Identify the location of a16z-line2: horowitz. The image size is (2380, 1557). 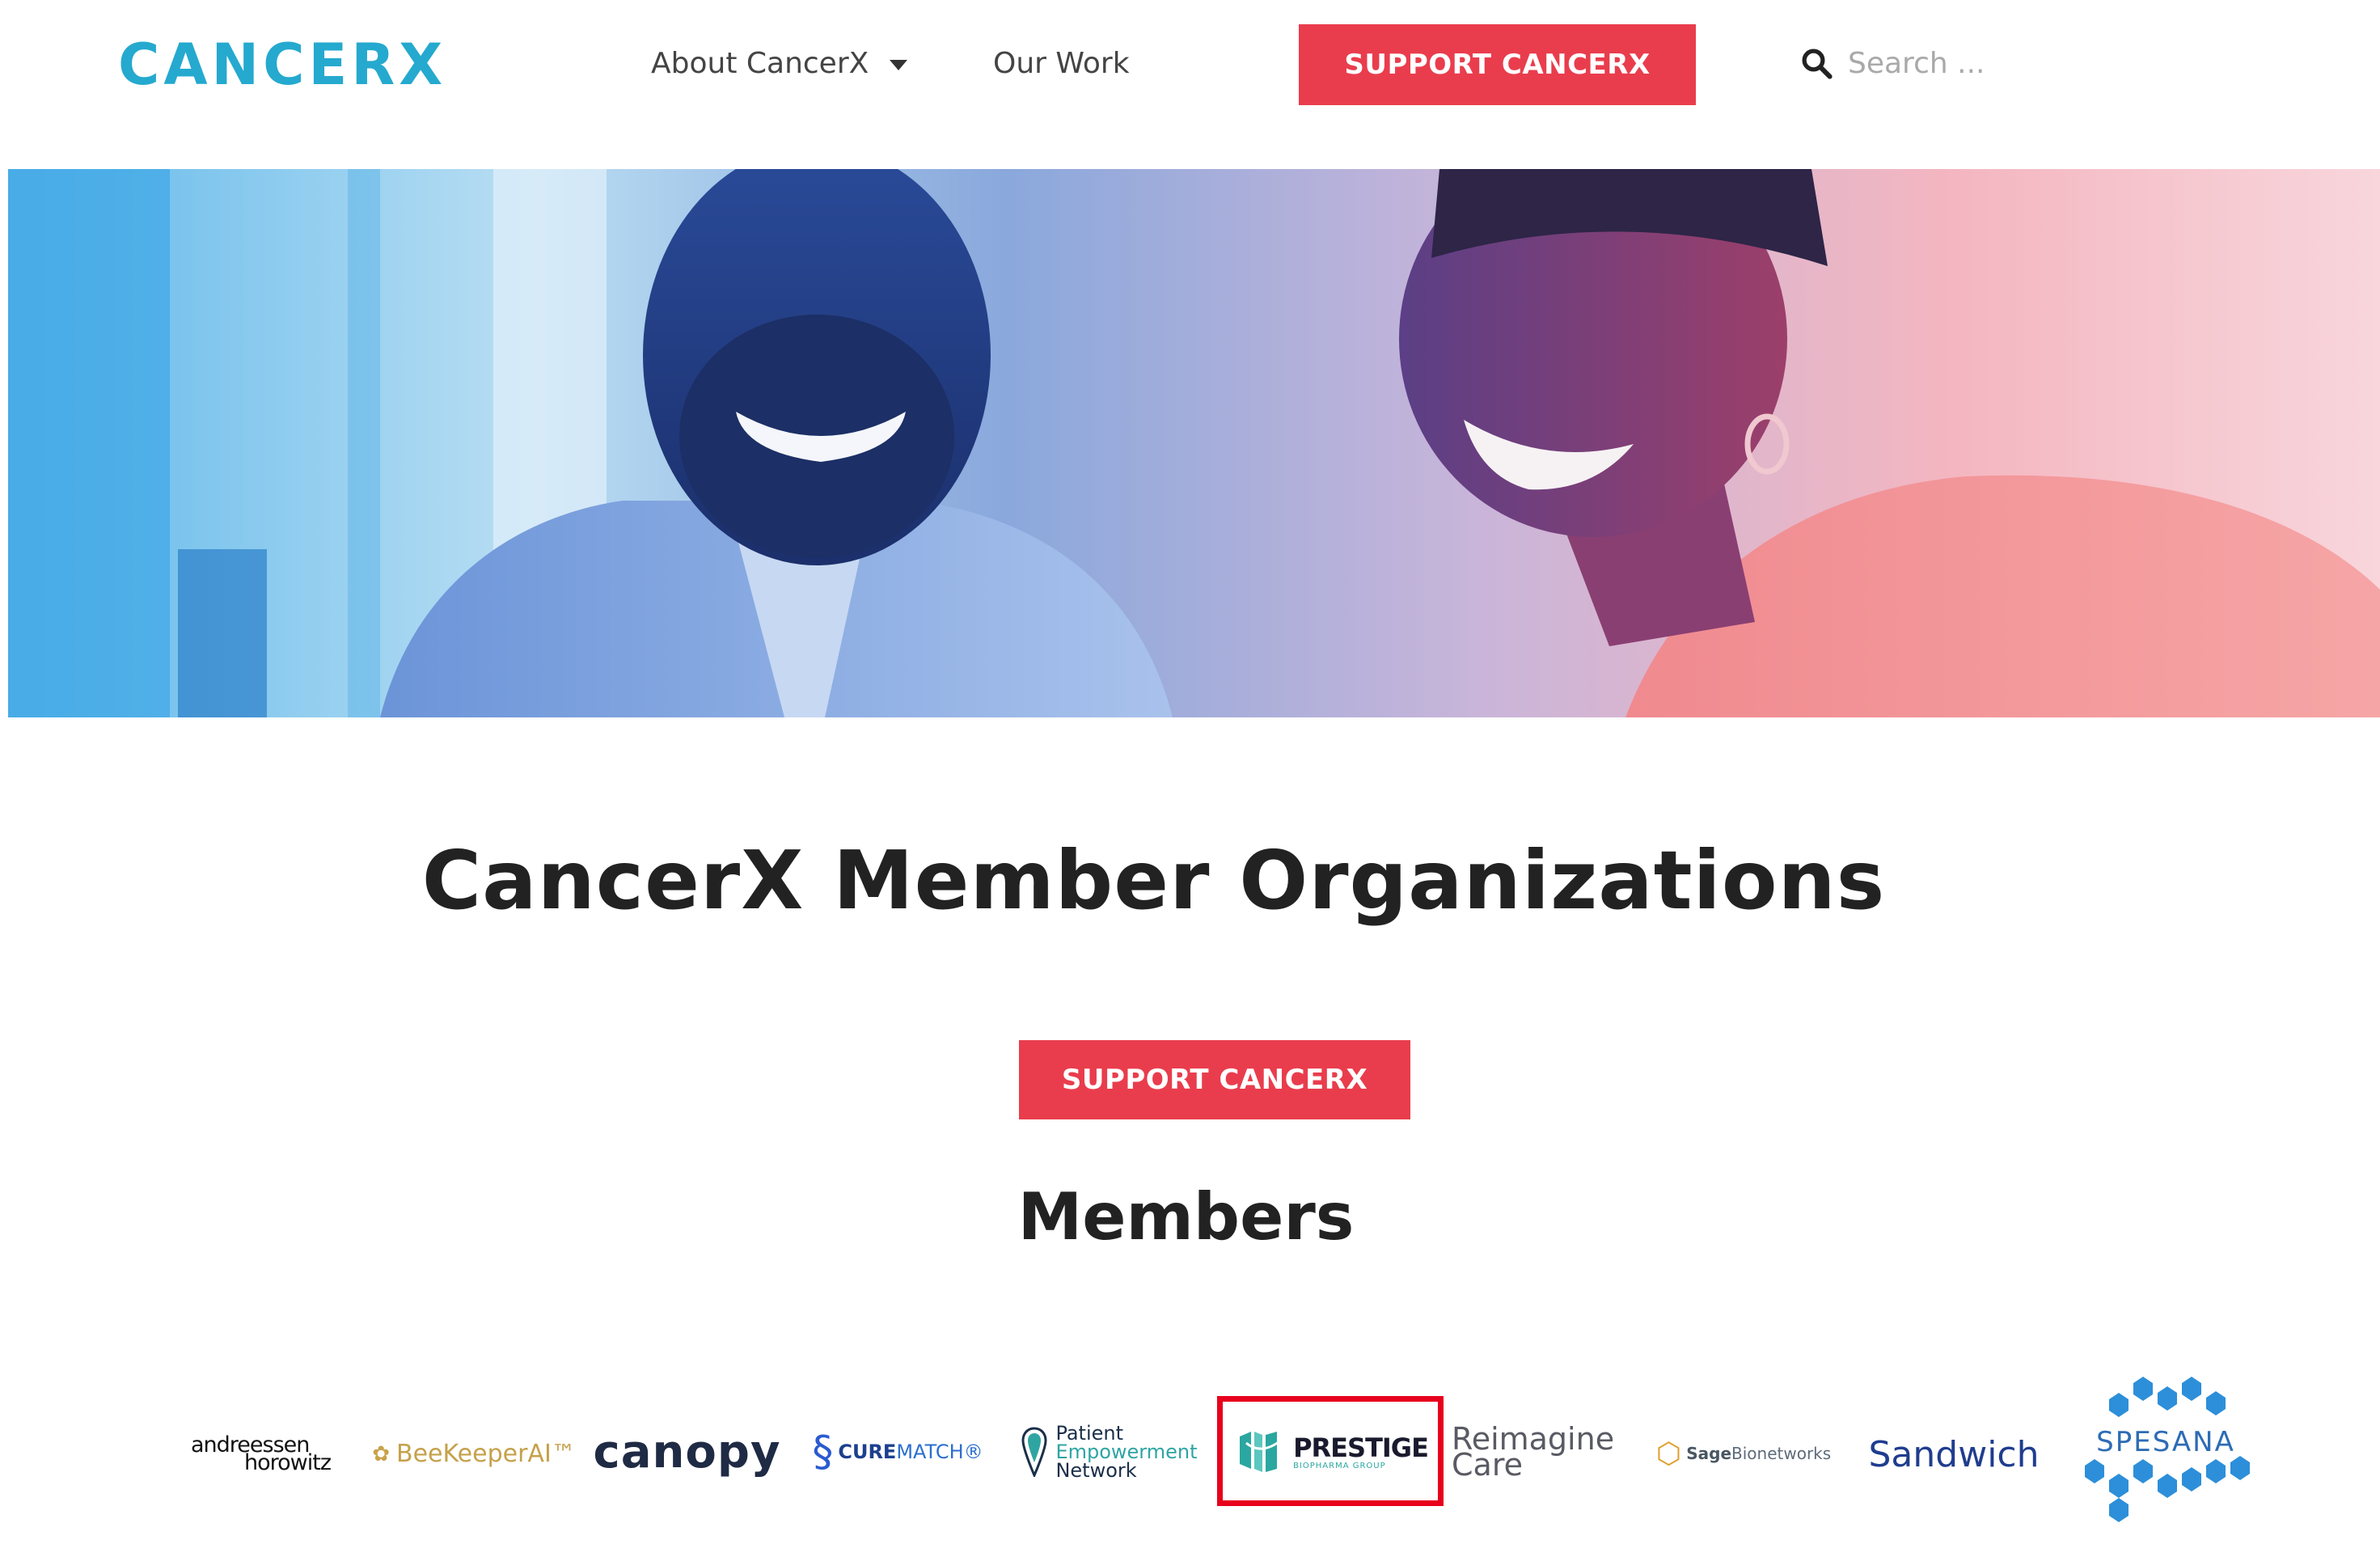
(288, 1462).